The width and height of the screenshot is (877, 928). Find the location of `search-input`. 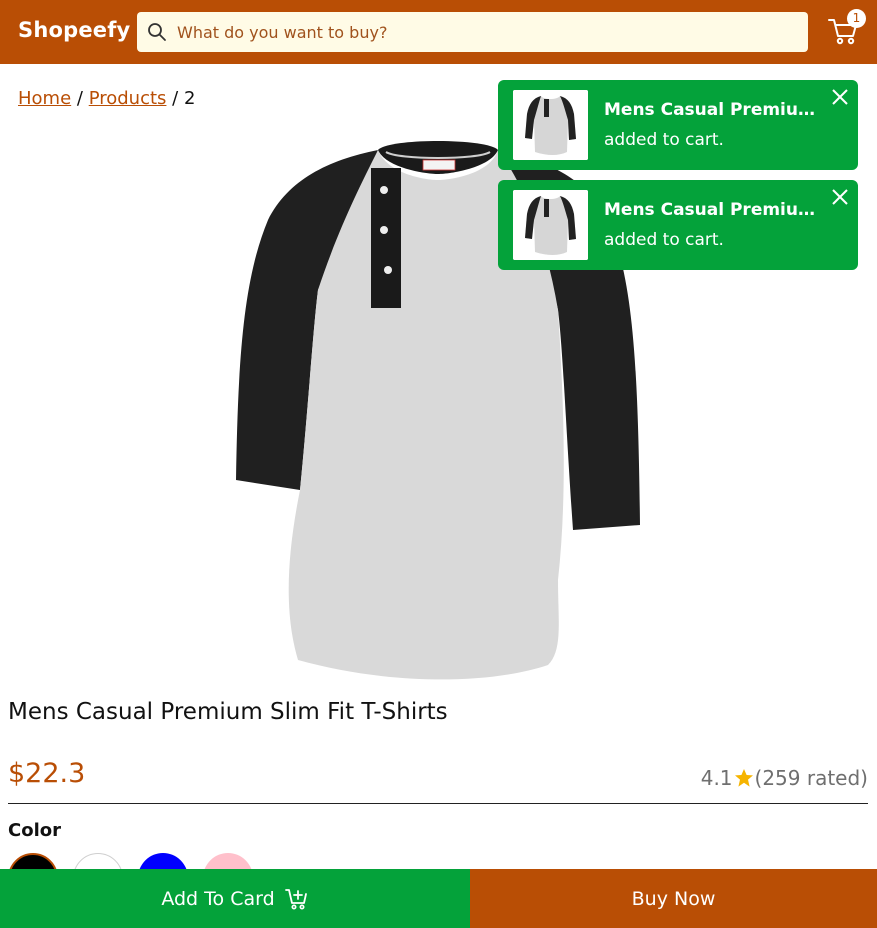

search-input is located at coordinates (487, 32).